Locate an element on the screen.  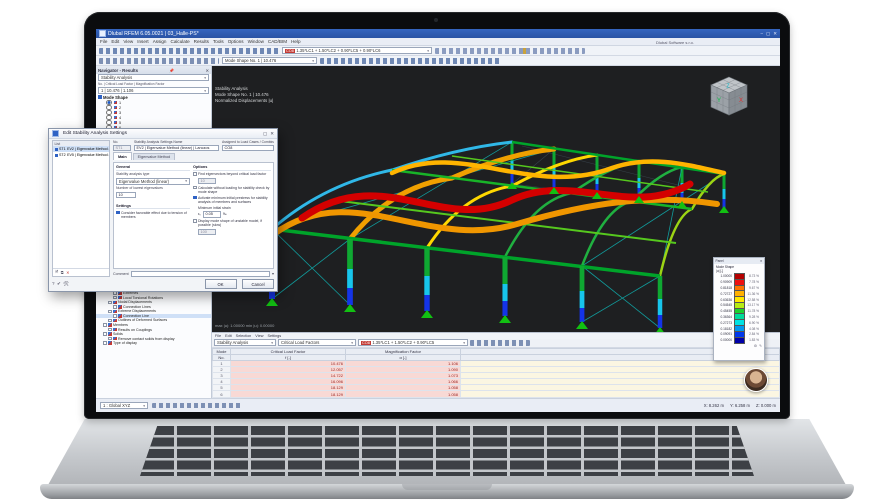
navigation-cube: Y X Z is located at coordinates (729, 97).